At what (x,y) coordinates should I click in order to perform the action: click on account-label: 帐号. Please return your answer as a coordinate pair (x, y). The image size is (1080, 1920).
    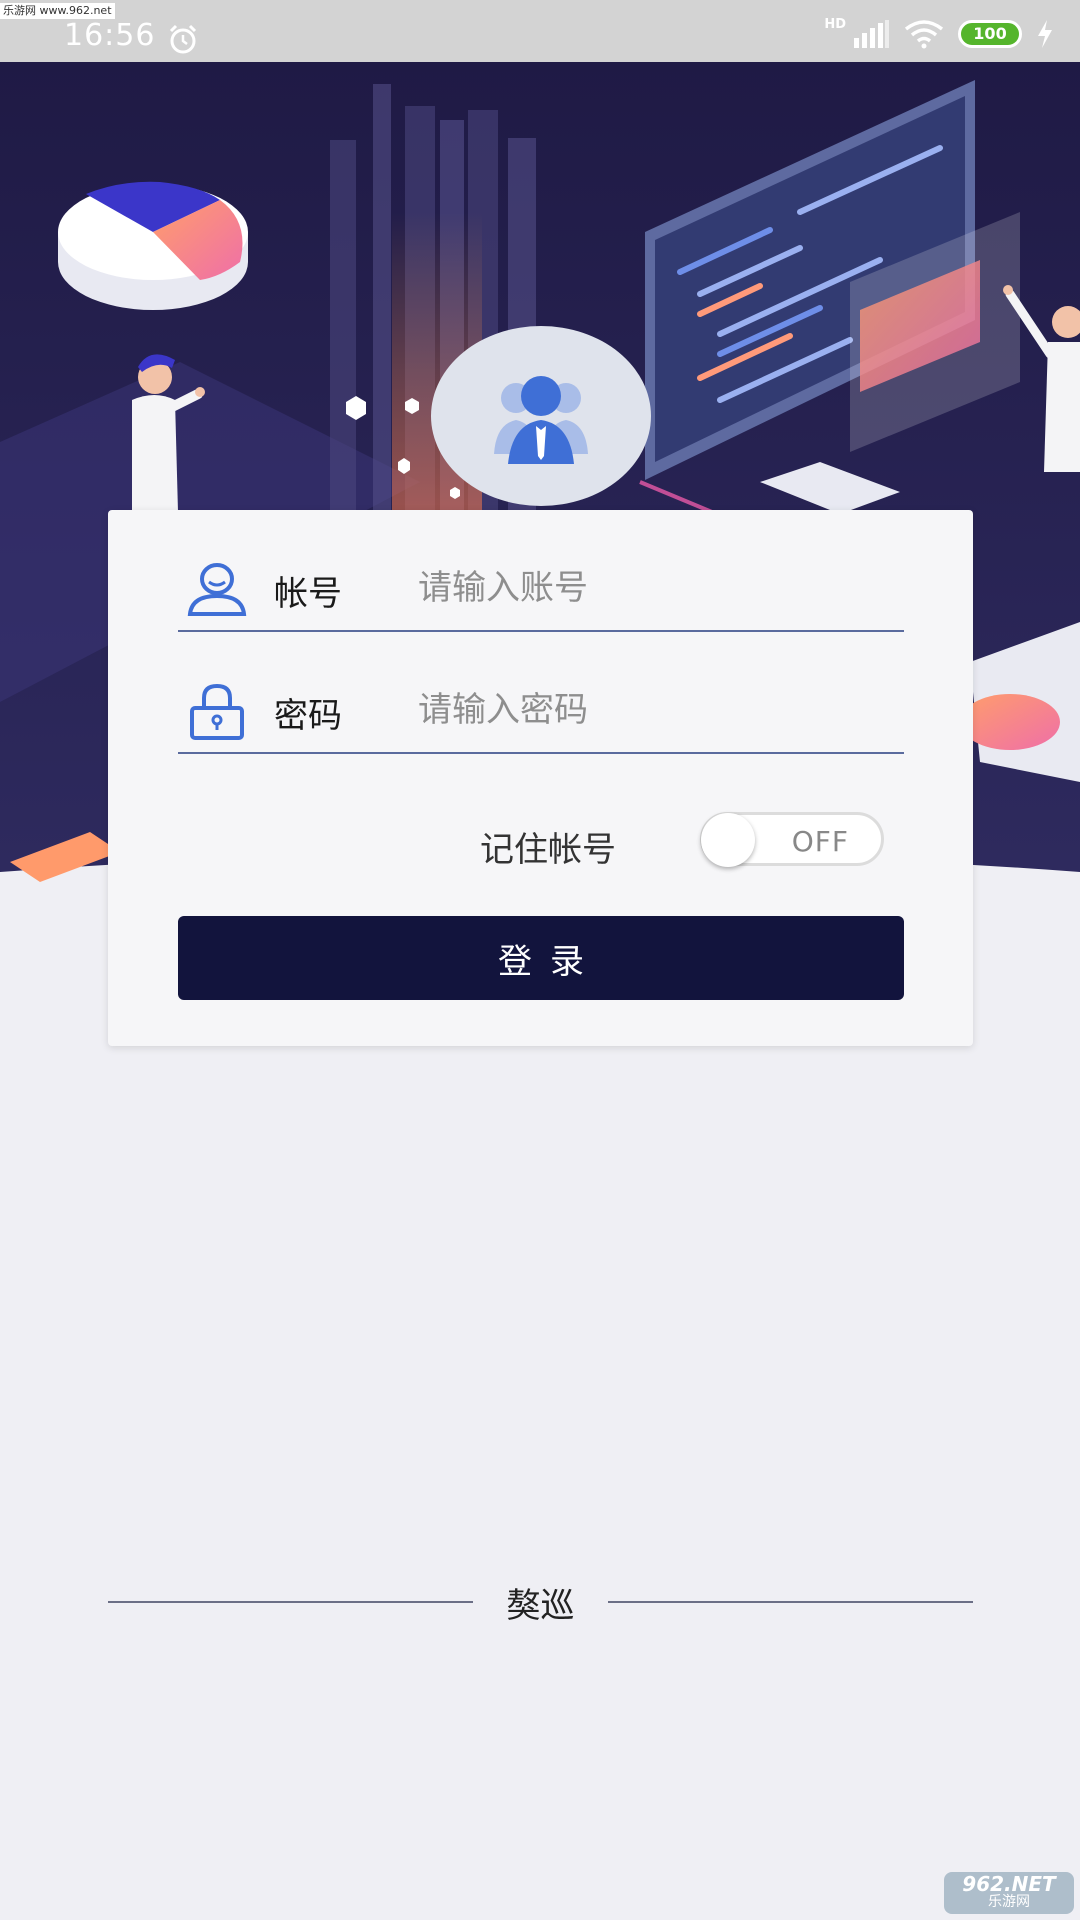
    Looking at the image, I should click on (308, 594).